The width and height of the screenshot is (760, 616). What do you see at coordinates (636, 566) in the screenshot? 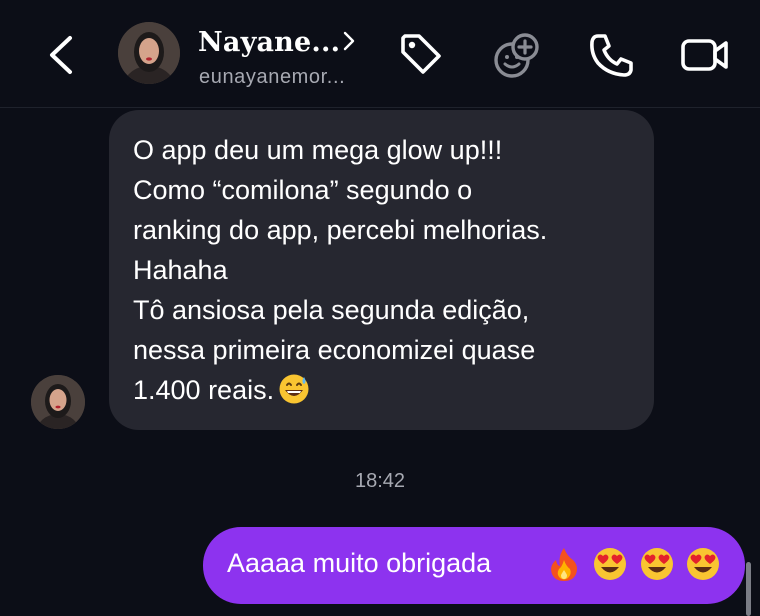
I see `outgoing-emojis` at bounding box center [636, 566].